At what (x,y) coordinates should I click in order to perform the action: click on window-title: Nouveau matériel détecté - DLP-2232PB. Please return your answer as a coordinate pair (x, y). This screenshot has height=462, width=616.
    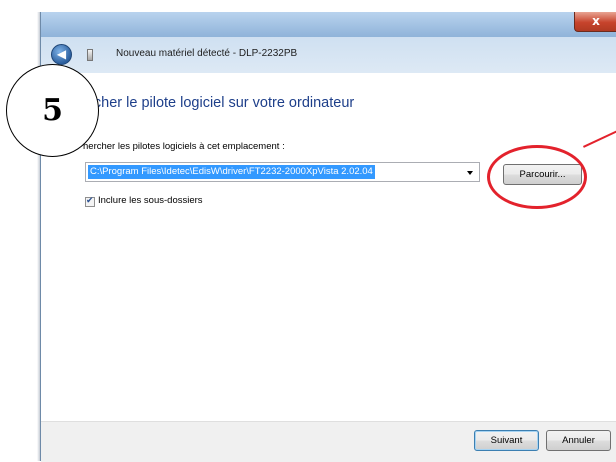
    Looking at the image, I should click on (207, 53).